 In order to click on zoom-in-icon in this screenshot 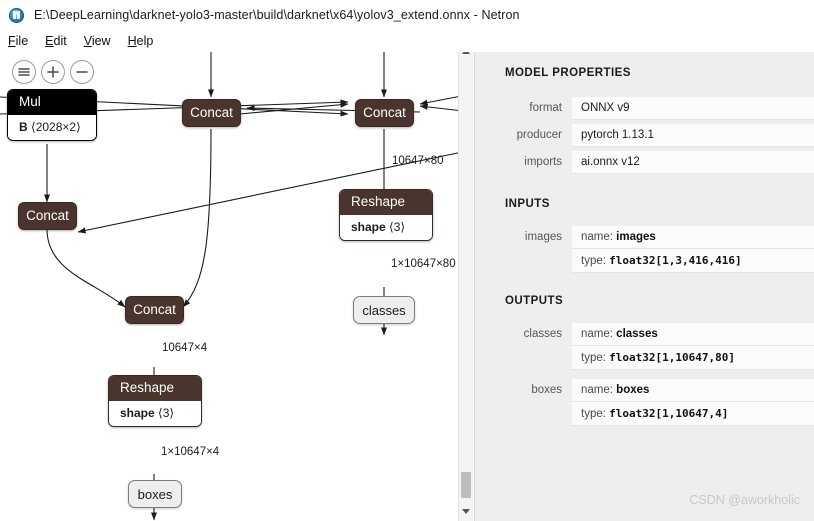, I will do `click(53, 72)`.